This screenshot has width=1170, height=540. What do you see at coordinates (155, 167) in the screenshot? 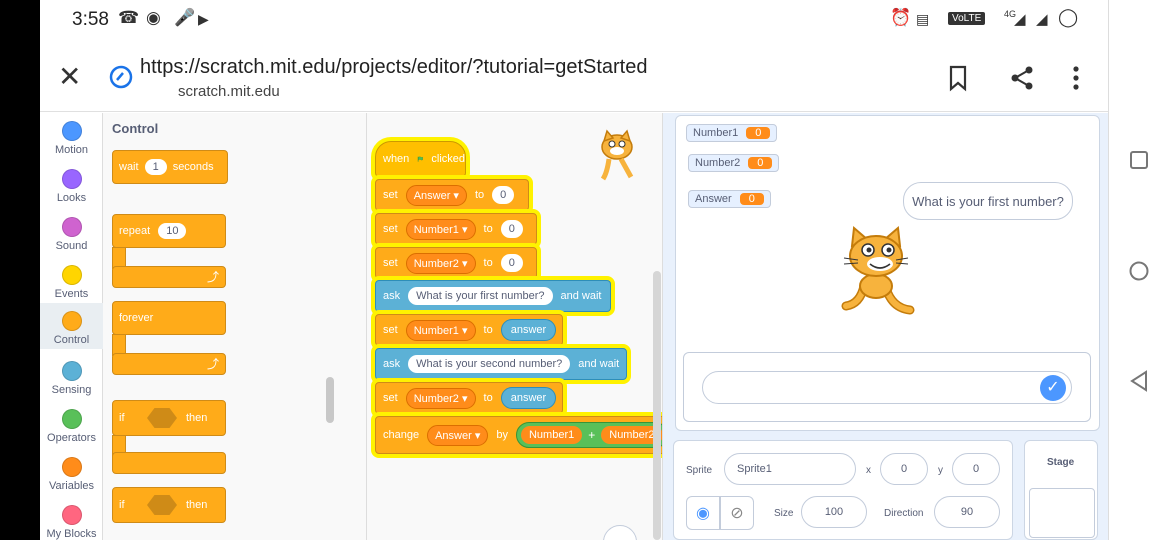
I see `wait-input: 1` at bounding box center [155, 167].